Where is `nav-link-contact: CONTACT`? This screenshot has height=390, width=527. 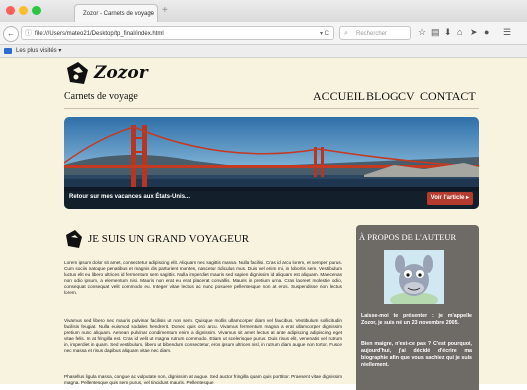
nav-link-contact: CONTACT is located at coordinates (448, 96).